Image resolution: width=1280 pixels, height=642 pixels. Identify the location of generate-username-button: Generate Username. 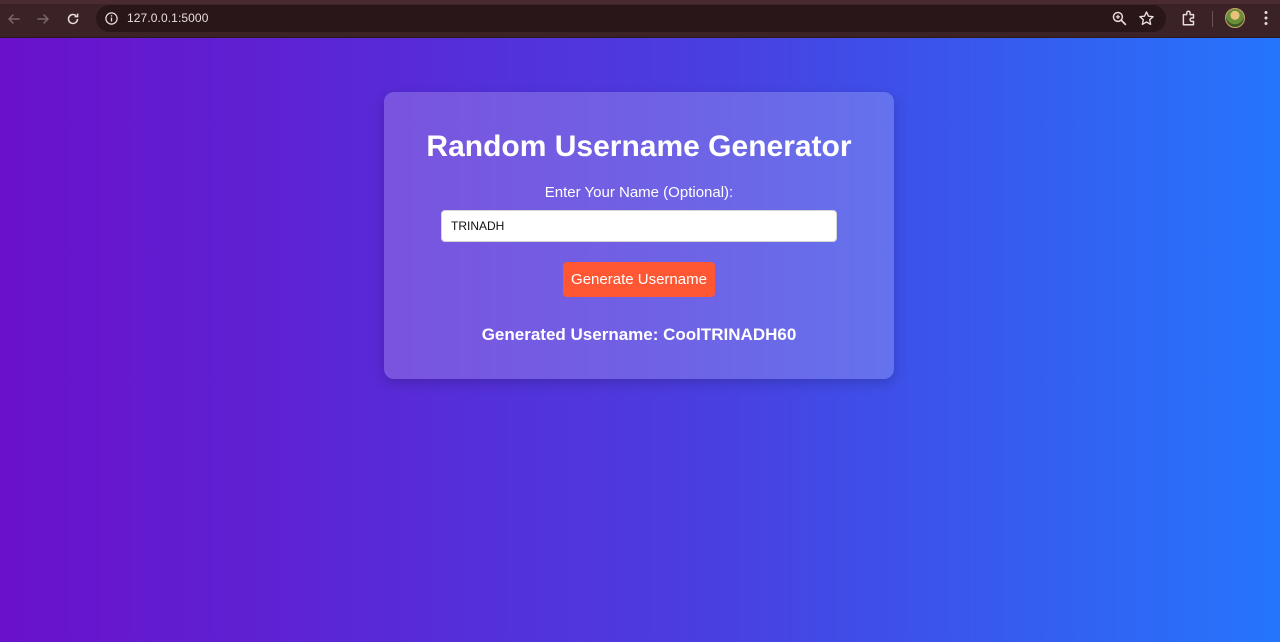
(639, 279).